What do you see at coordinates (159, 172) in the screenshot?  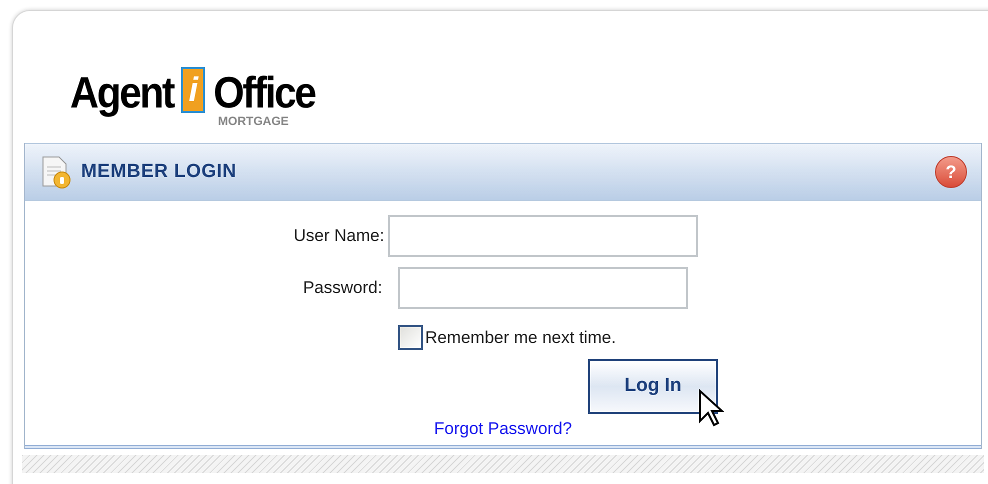 I see `panel-title: MEMBER LOGIN` at bounding box center [159, 172].